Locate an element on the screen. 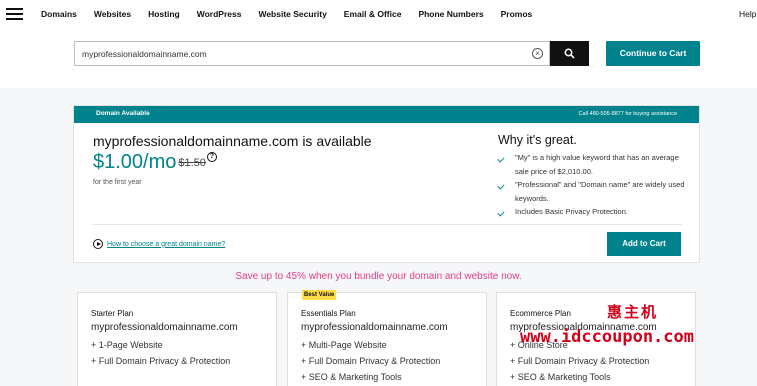  how-to-choose-domain-link: How to choose a great domain name? is located at coordinates (166, 244).